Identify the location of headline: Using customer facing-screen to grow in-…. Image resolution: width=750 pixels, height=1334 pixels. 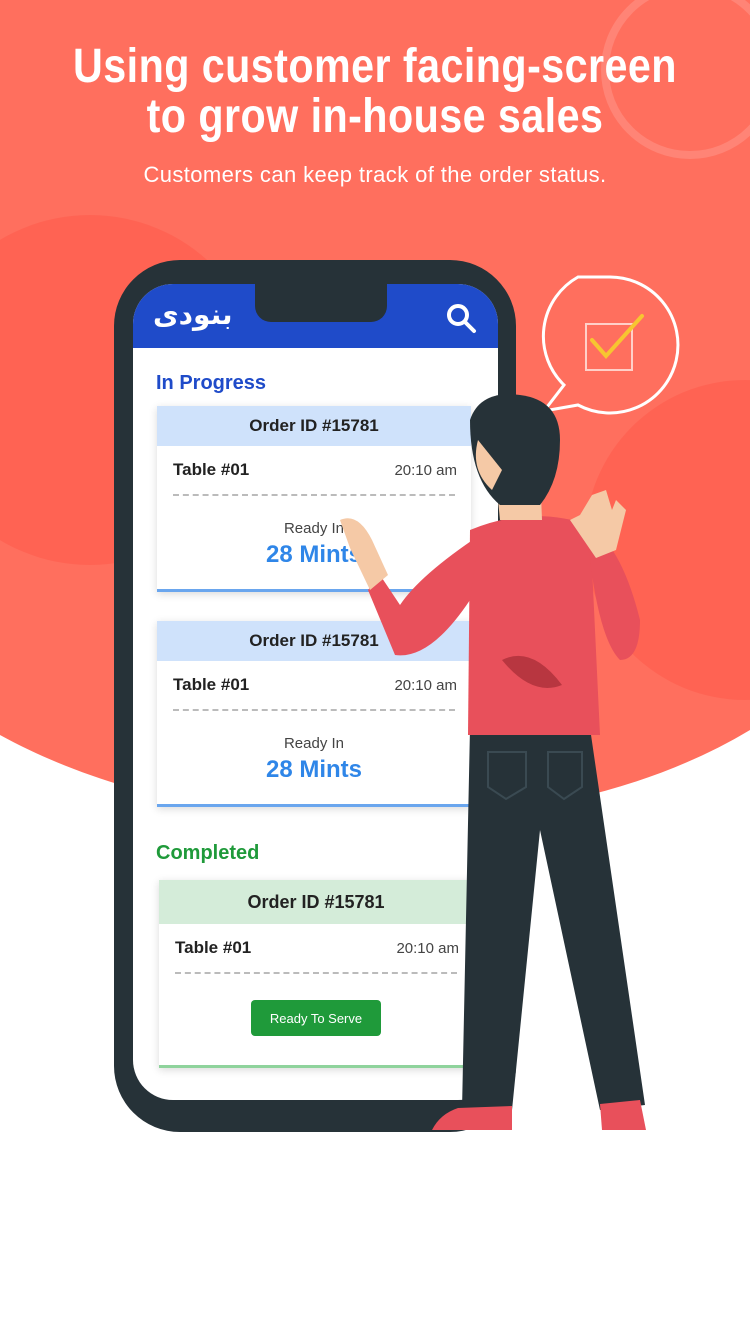
(375, 91).